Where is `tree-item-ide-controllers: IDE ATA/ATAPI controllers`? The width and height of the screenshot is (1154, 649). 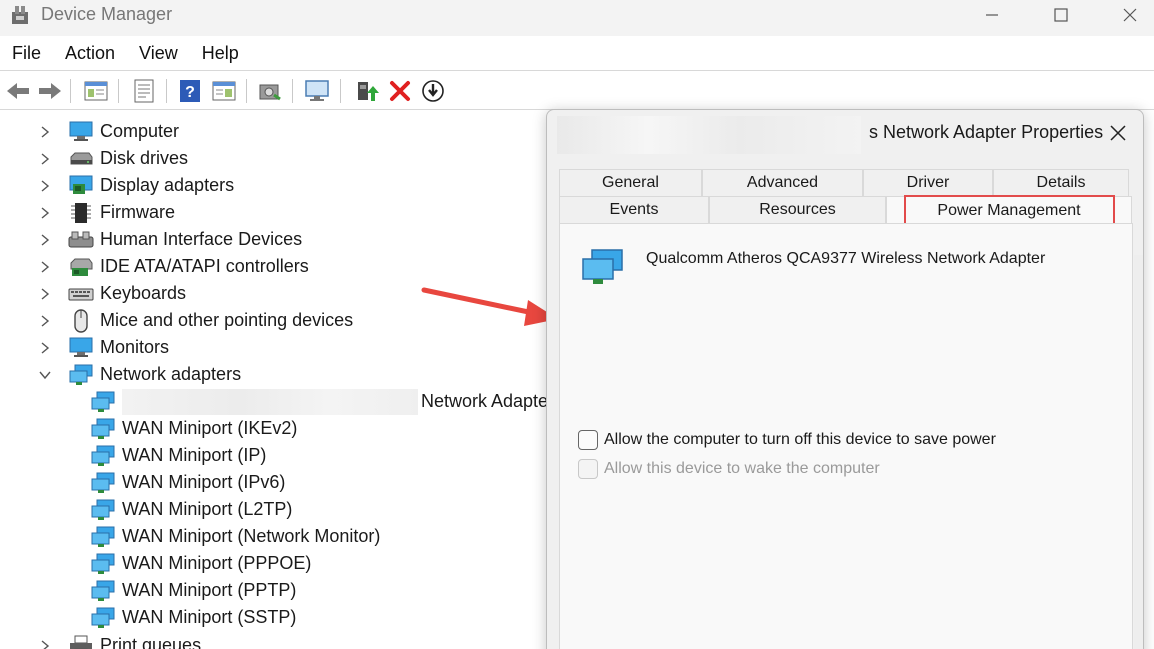 tree-item-ide-controllers: IDE ATA/ATAPI controllers is located at coordinates (173, 266).